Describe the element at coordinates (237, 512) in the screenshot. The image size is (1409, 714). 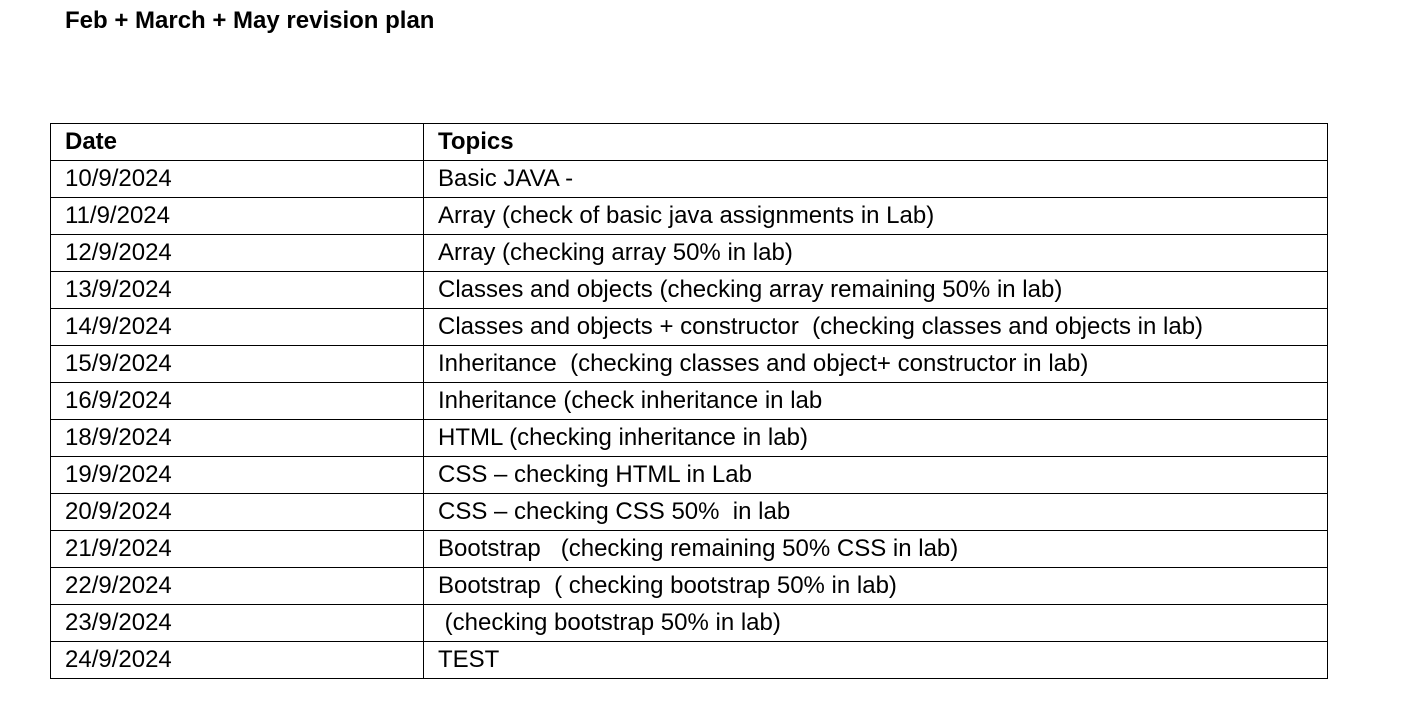
I see `date-cell: 20/9/2024` at that location.